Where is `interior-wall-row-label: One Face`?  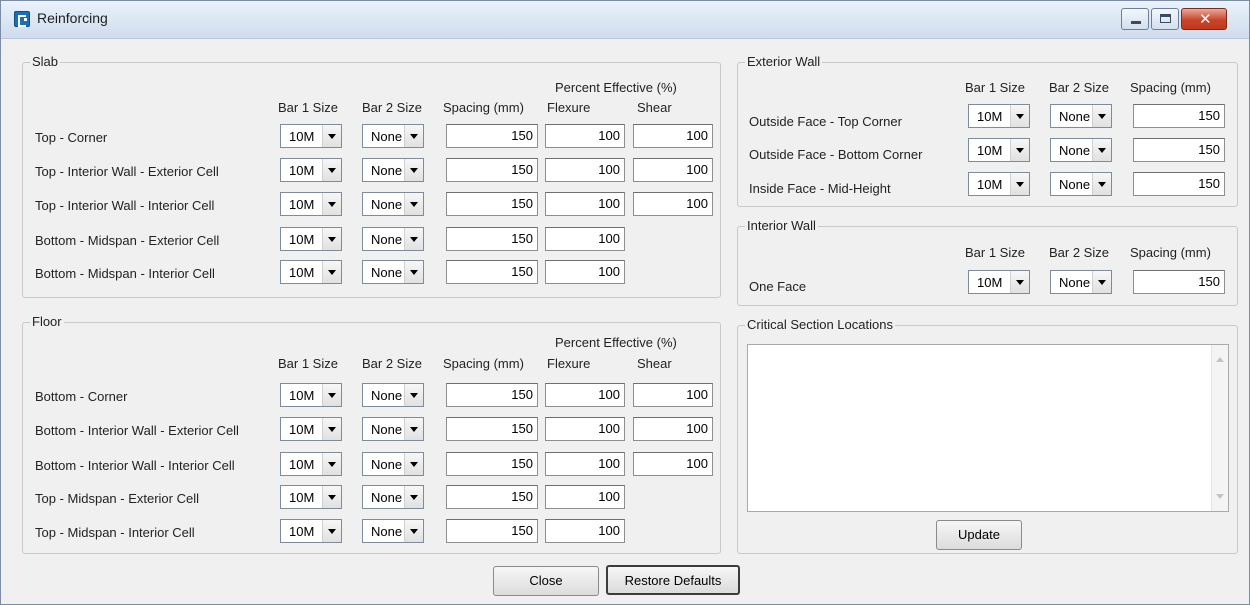
interior-wall-row-label: One Face is located at coordinates (778, 286).